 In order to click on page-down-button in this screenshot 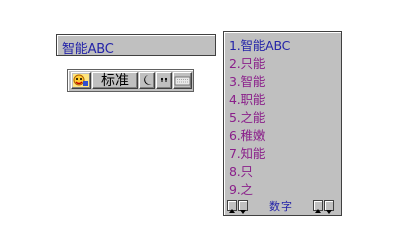, I will do `click(329, 207)`.